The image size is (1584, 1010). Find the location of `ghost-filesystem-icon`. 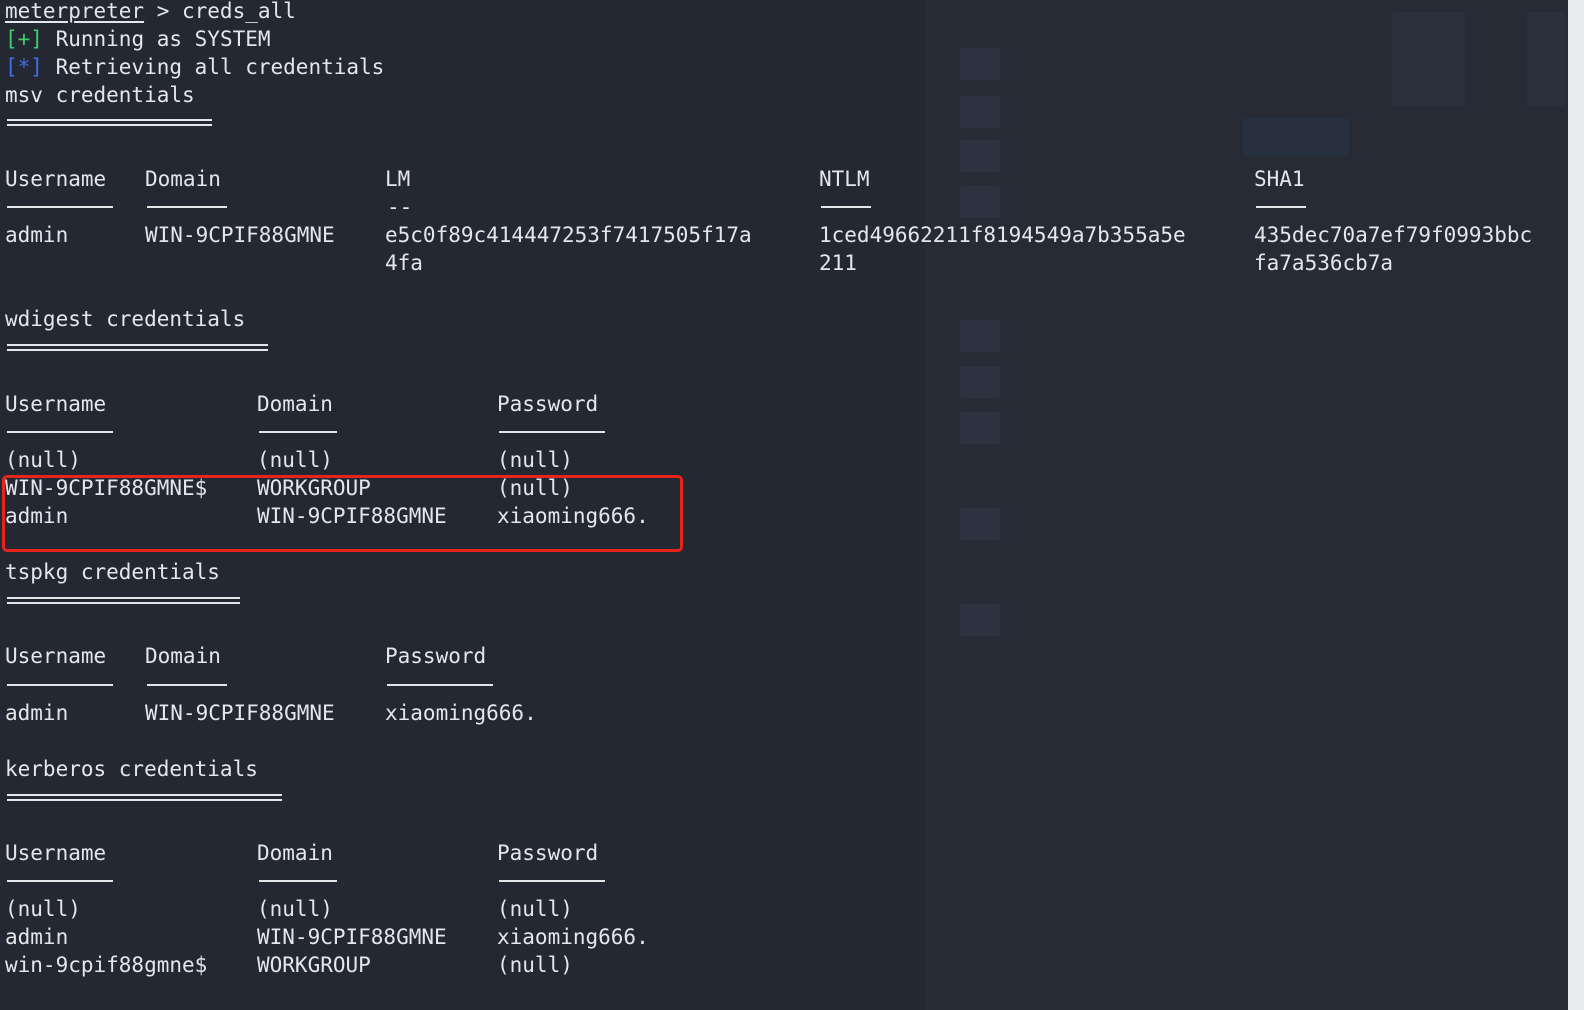

ghost-filesystem-icon is located at coordinates (980, 524).